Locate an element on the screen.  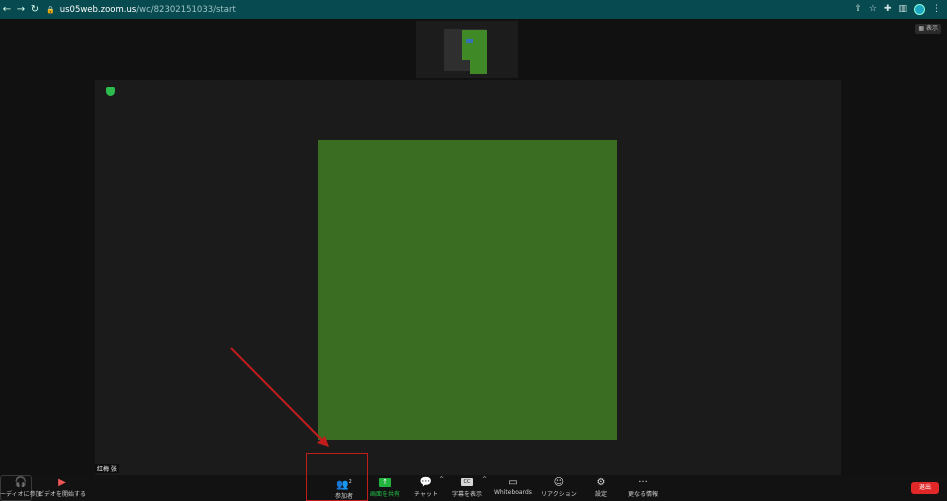
cc-icon: CC is located at coordinates (467, 482).